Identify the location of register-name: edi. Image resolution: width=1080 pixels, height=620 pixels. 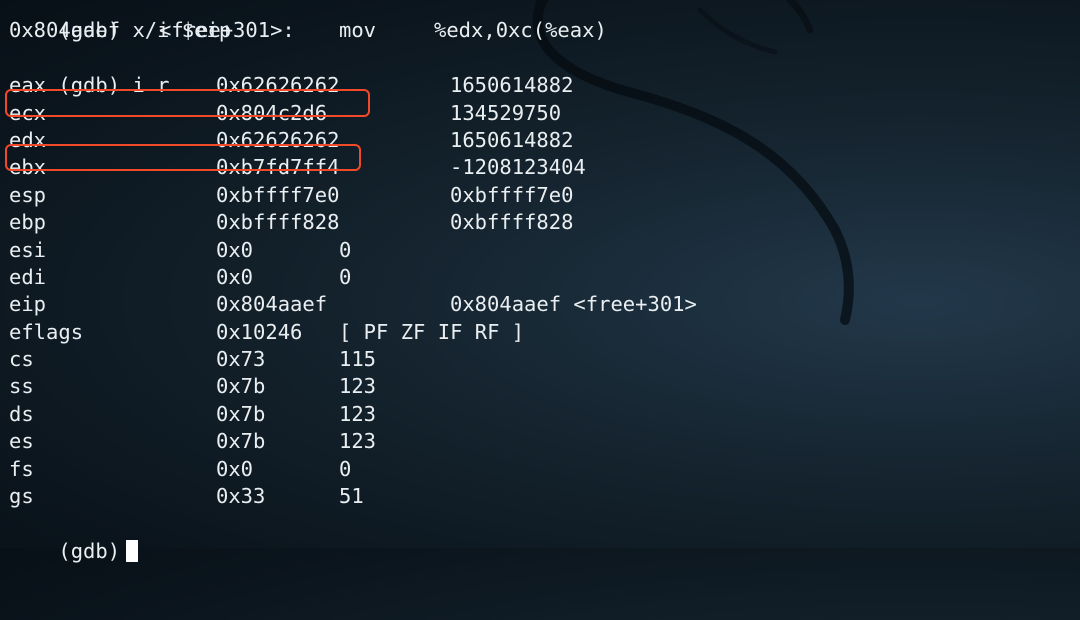
(28, 276).